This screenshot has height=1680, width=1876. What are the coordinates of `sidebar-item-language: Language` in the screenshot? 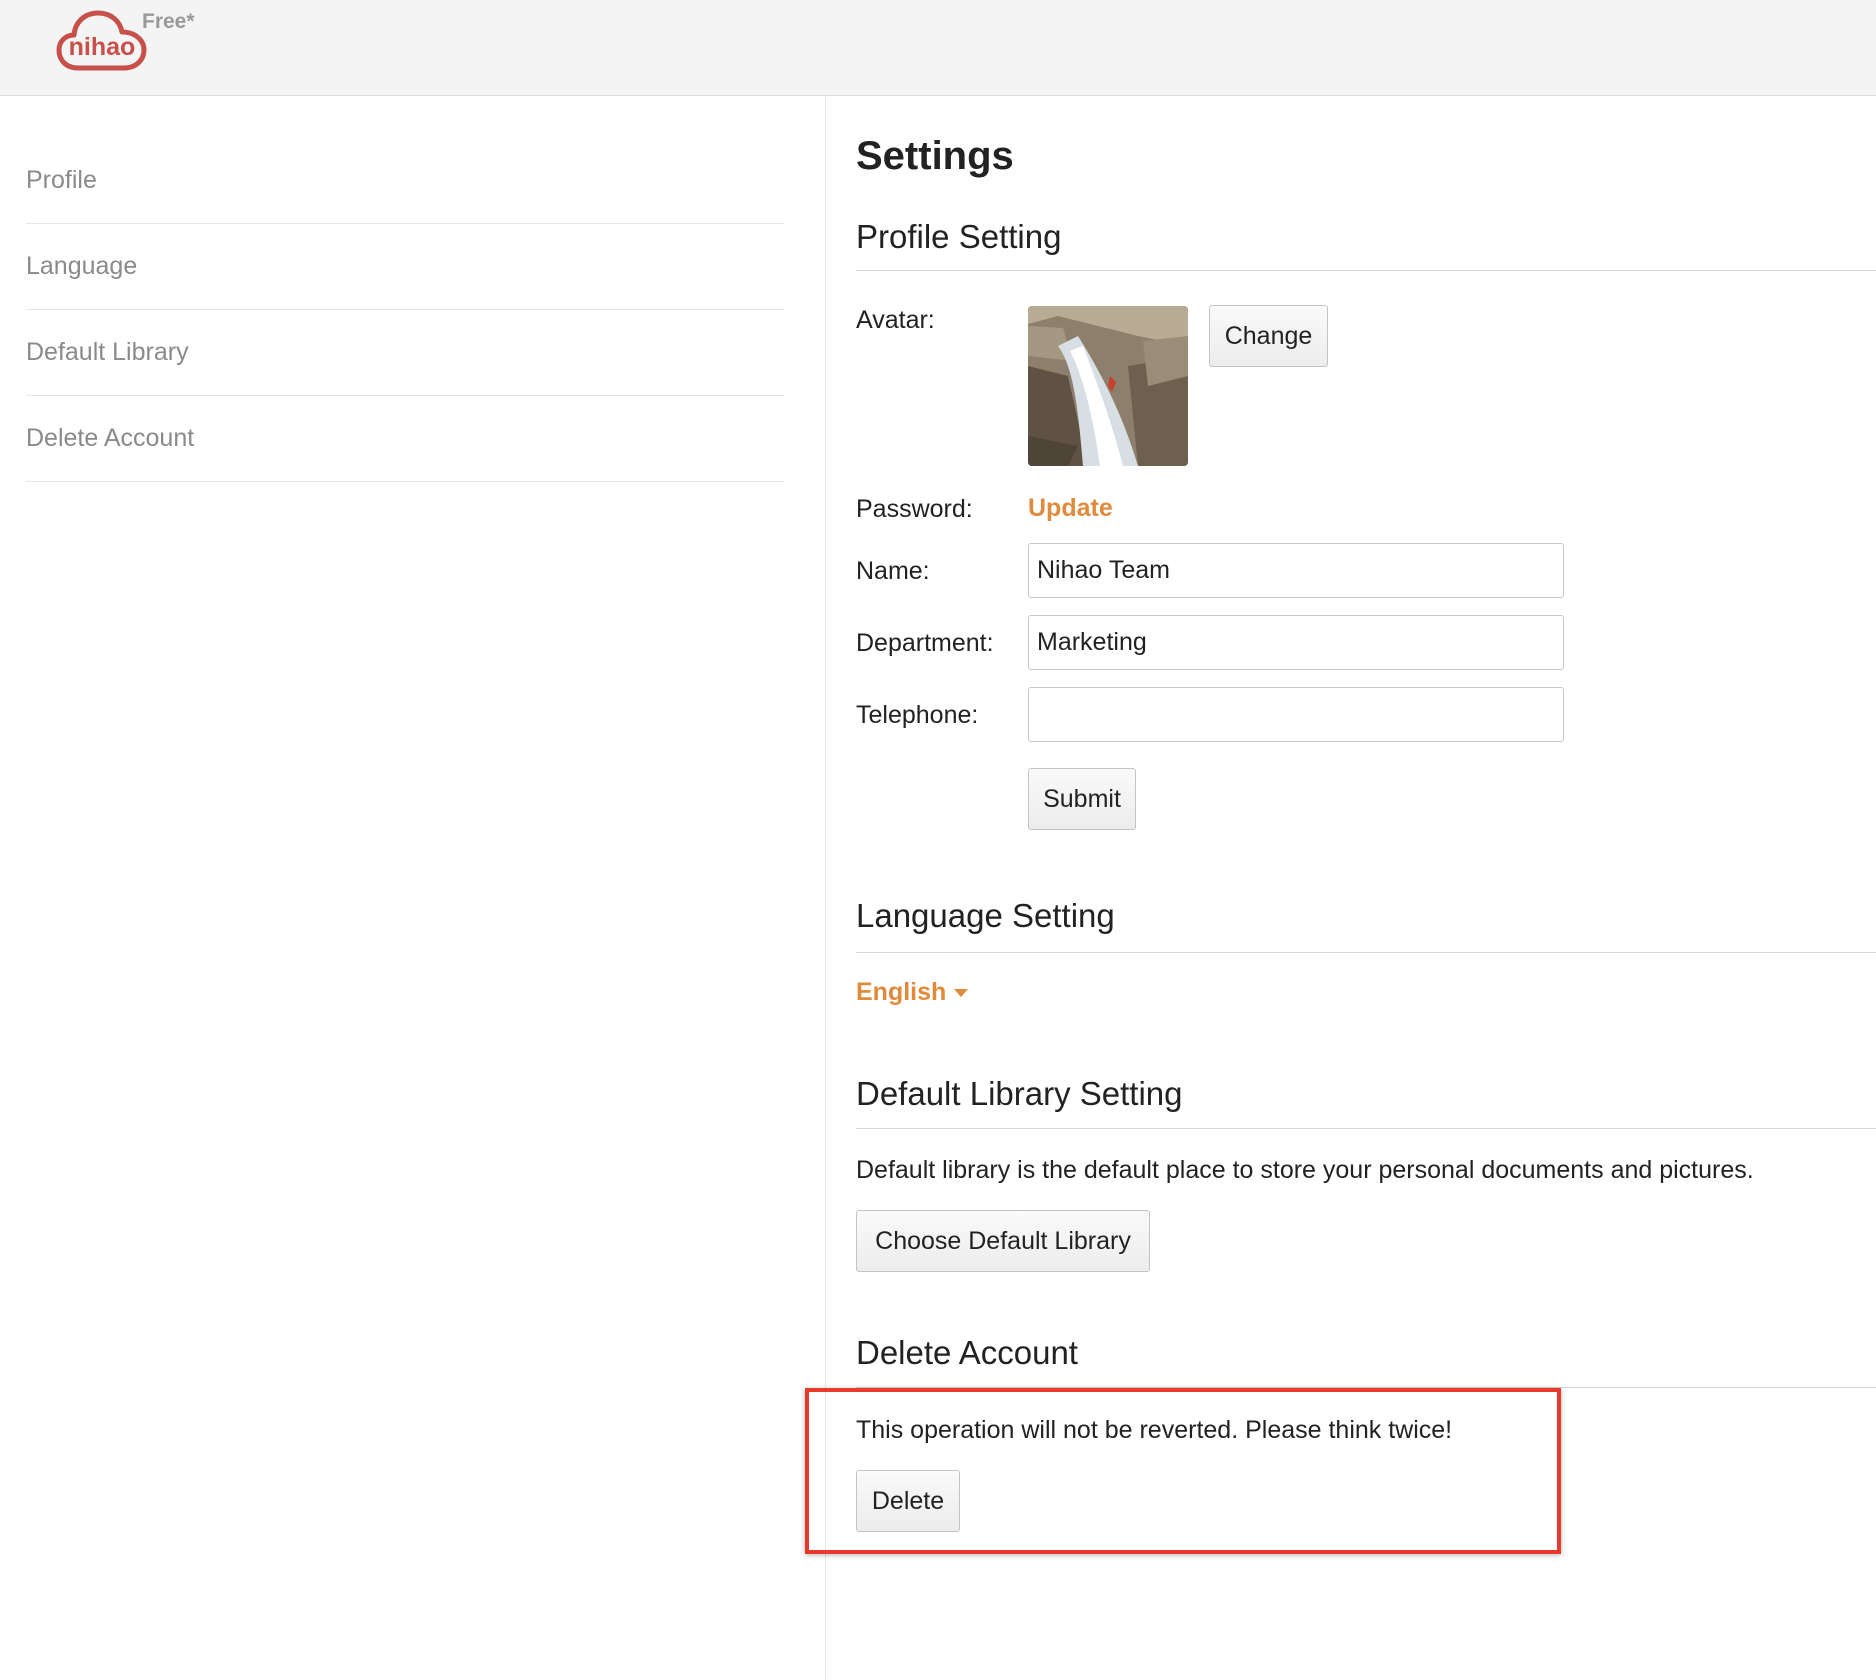 It's located at (405, 267).